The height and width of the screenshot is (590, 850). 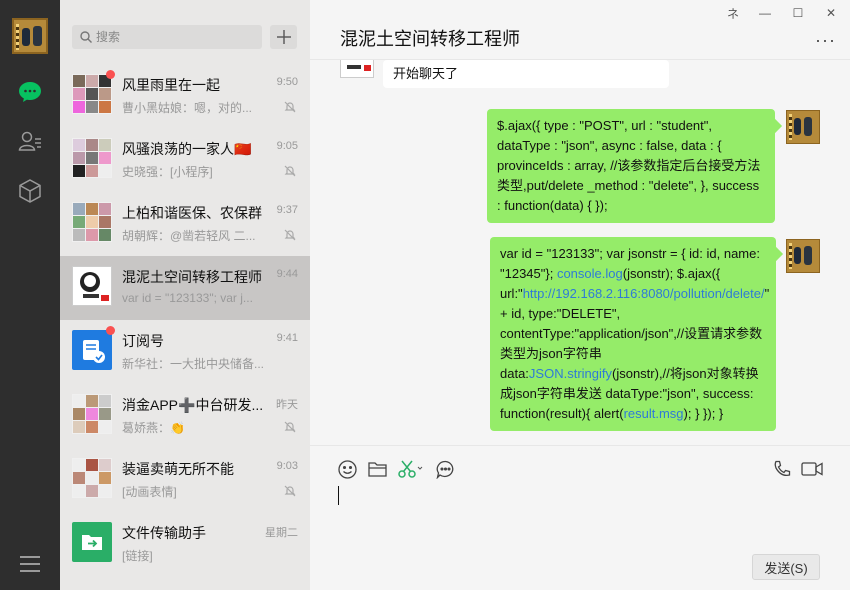 What do you see at coordinates (580, 445) in the screenshot?
I see `input-divider` at bounding box center [580, 445].